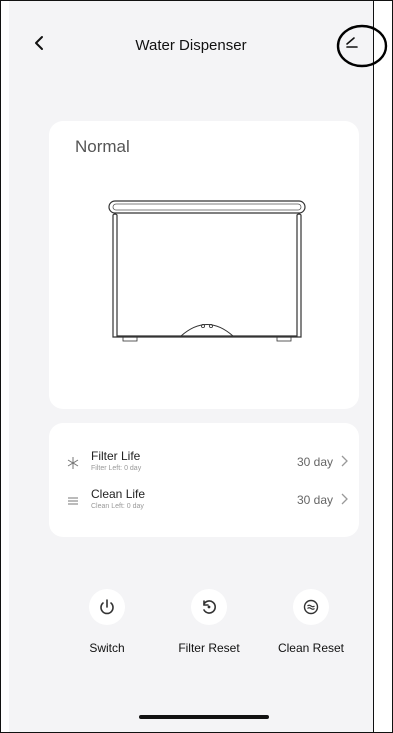 This screenshot has height=733, width=393. I want to click on home-indicator, so click(204, 717).